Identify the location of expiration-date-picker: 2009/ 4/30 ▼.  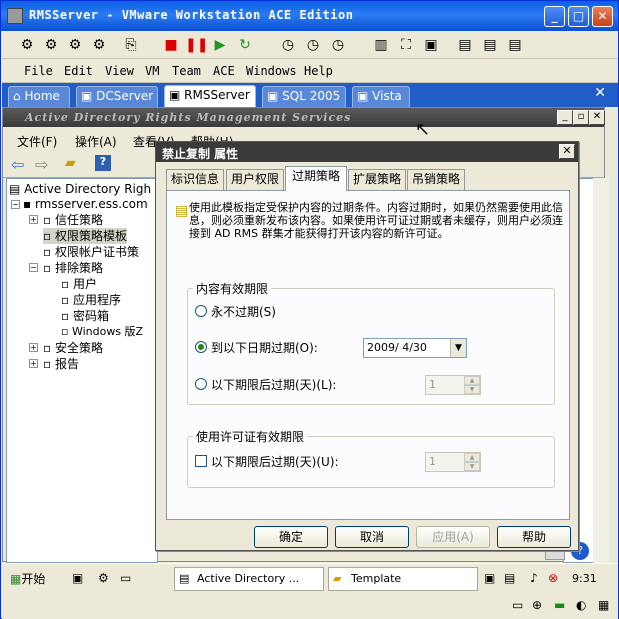
(415, 348).